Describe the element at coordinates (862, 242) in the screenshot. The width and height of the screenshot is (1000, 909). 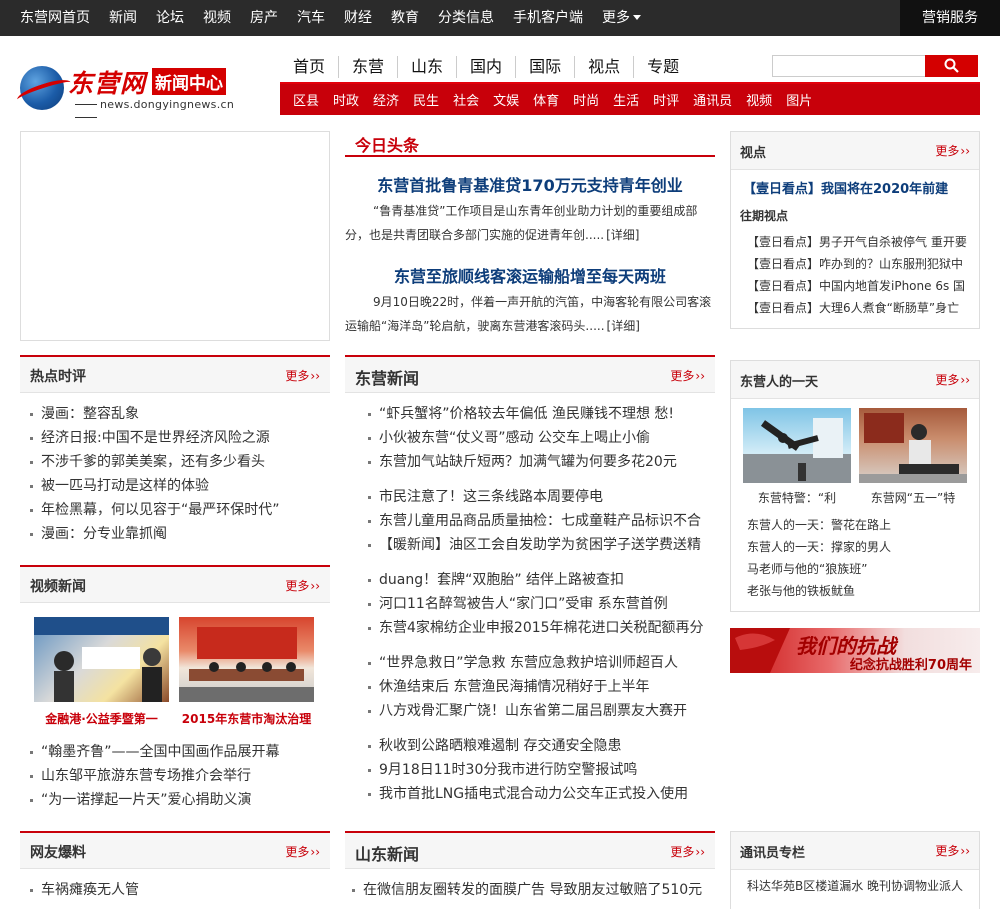
I see `list-item: 【壹日看点】男子开气自杀被停气 重开要` at that location.